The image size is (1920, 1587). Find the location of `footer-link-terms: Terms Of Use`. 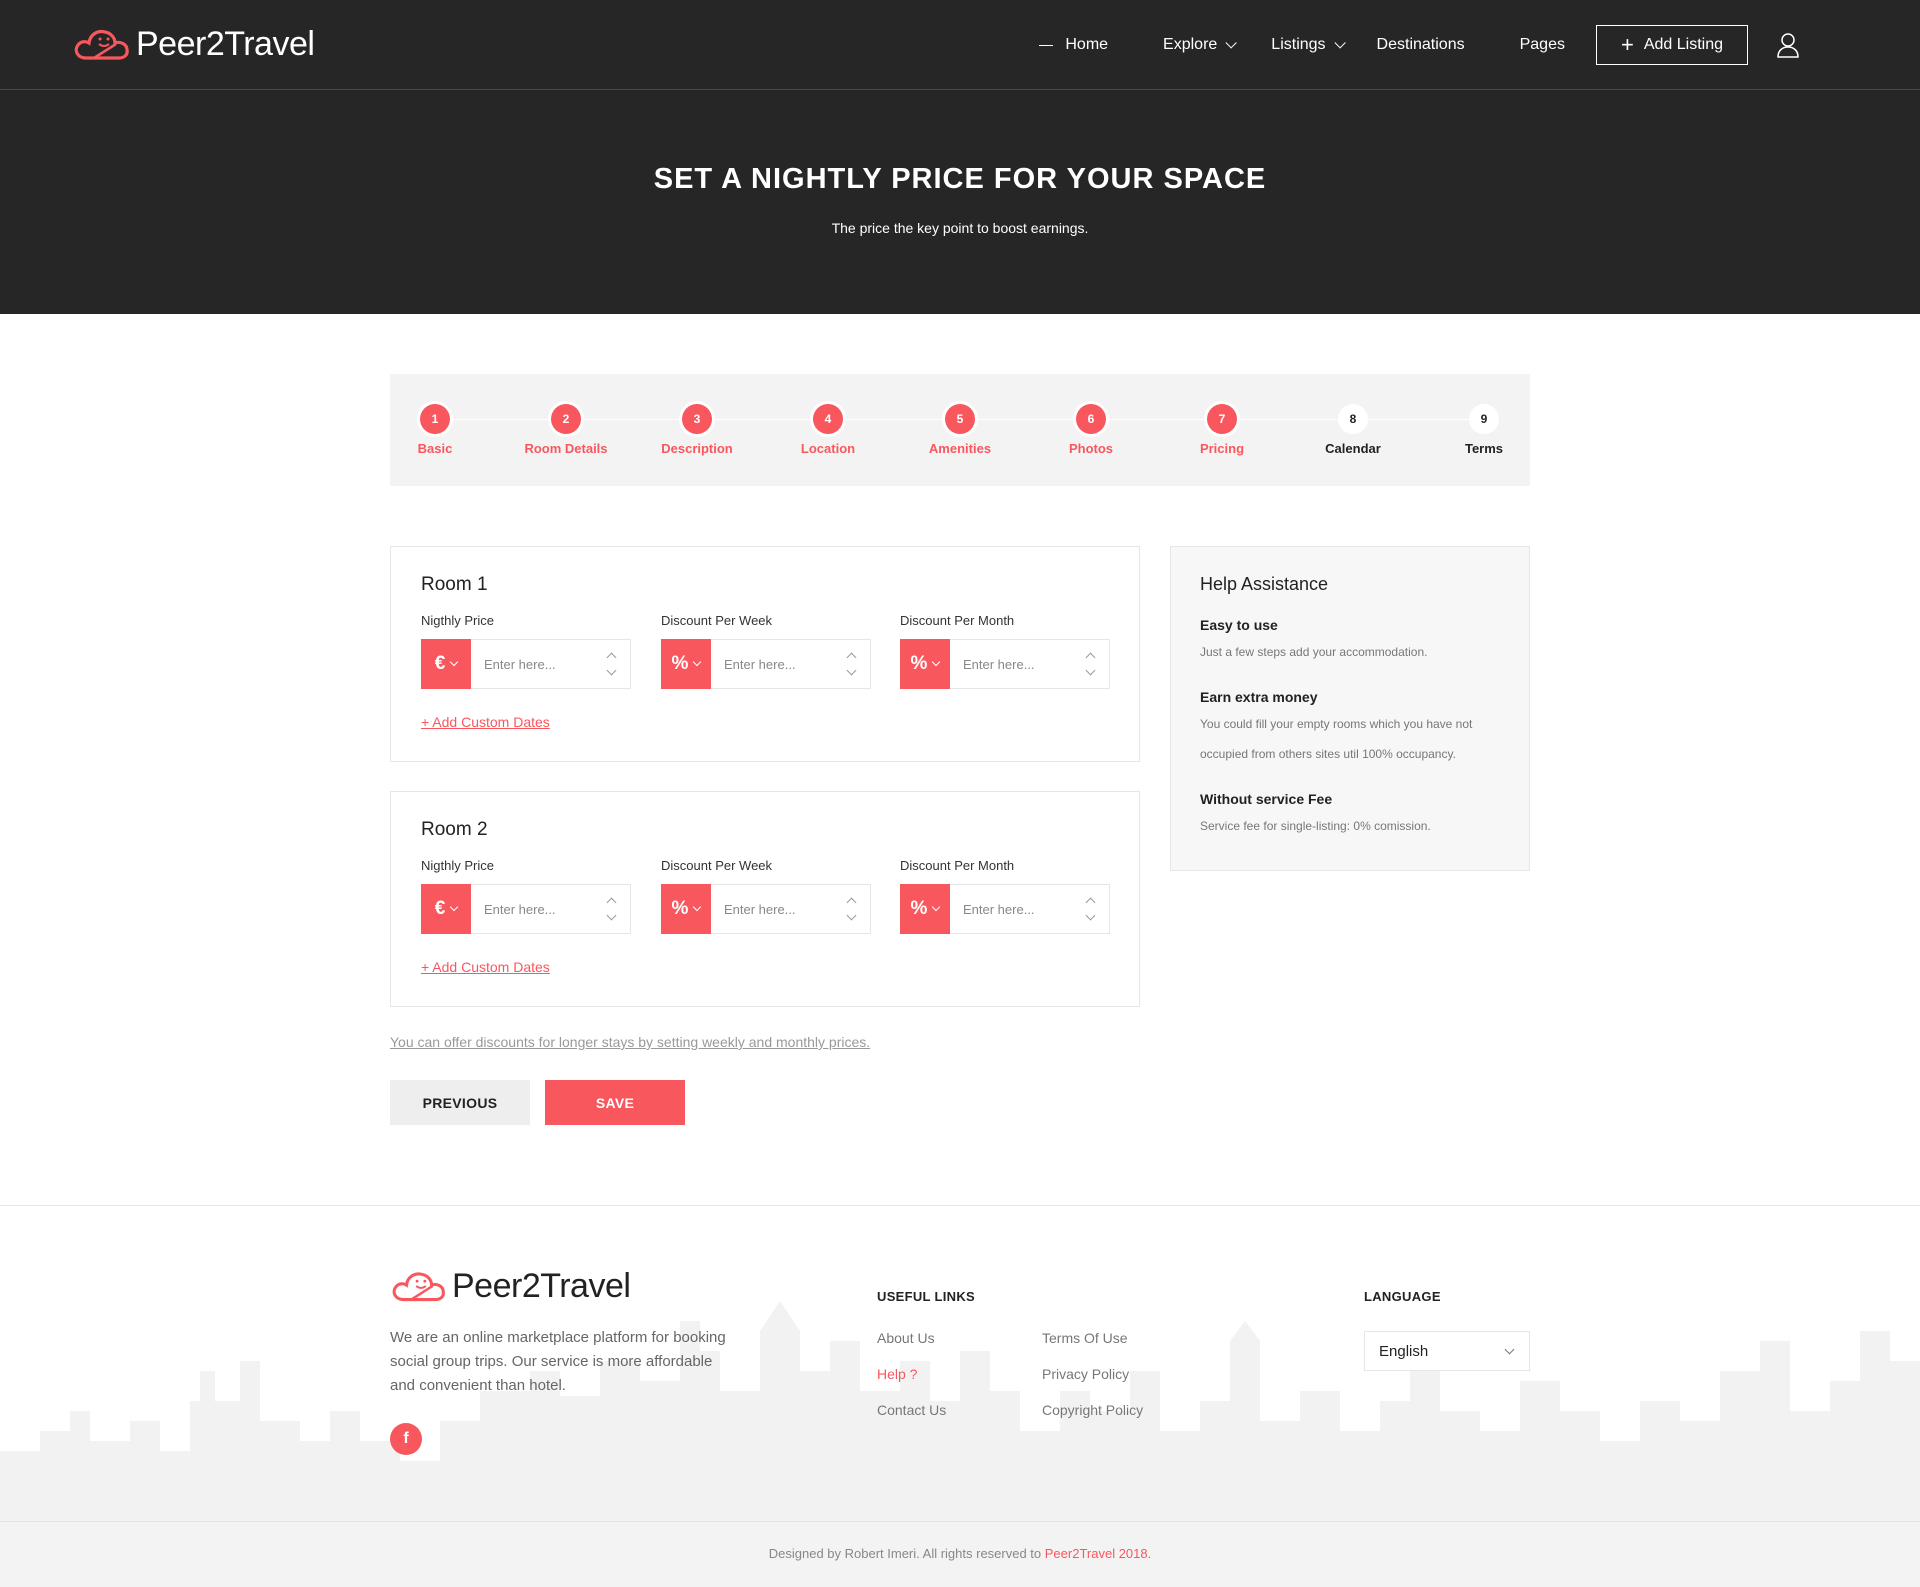

footer-link-terms: Terms Of Use is located at coordinates (1085, 1338).